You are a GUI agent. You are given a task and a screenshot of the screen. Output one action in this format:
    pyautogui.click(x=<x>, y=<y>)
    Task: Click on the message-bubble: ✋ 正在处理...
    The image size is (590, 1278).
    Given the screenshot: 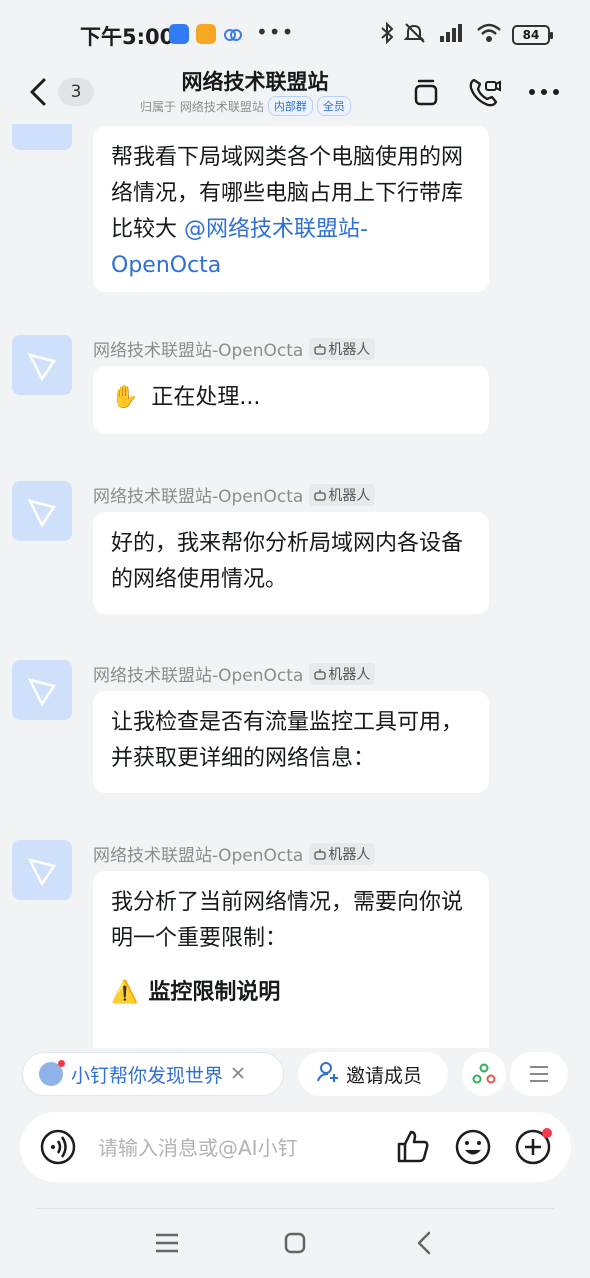 What is the action you would take?
    pyautogui.click(x=291, y=400)
    